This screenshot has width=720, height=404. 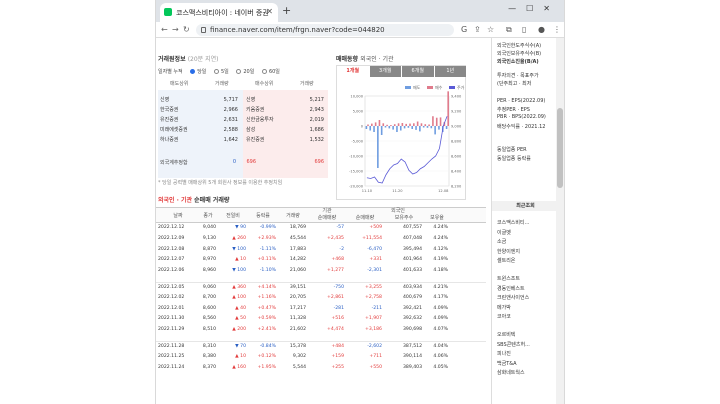 I want to click on buy-volume: 2,943, so click(x=316, y=110).